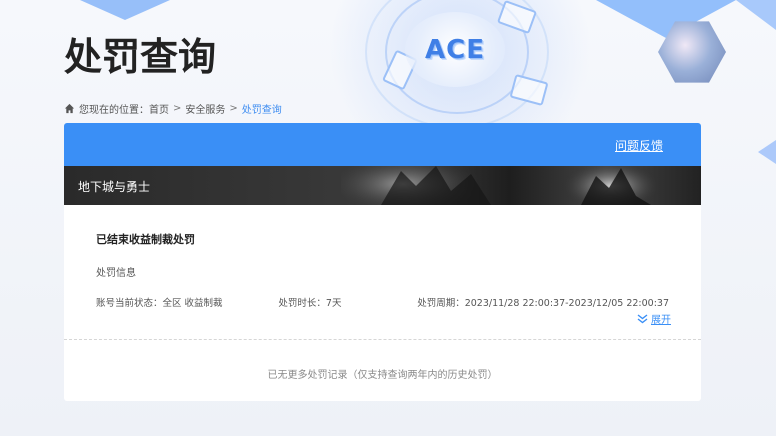  What do you see at coordinates (642, 318) in the screenshot?
I see `double-chevron-down-icon` at bounding box center [642, 318].